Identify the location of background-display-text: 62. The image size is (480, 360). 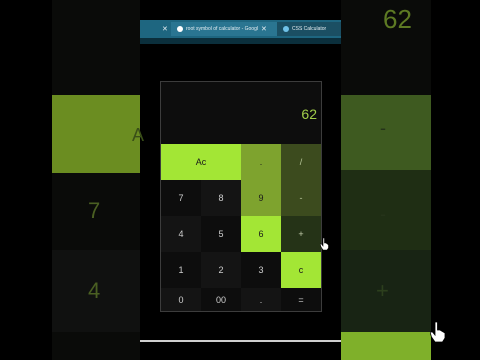
(397, 19).